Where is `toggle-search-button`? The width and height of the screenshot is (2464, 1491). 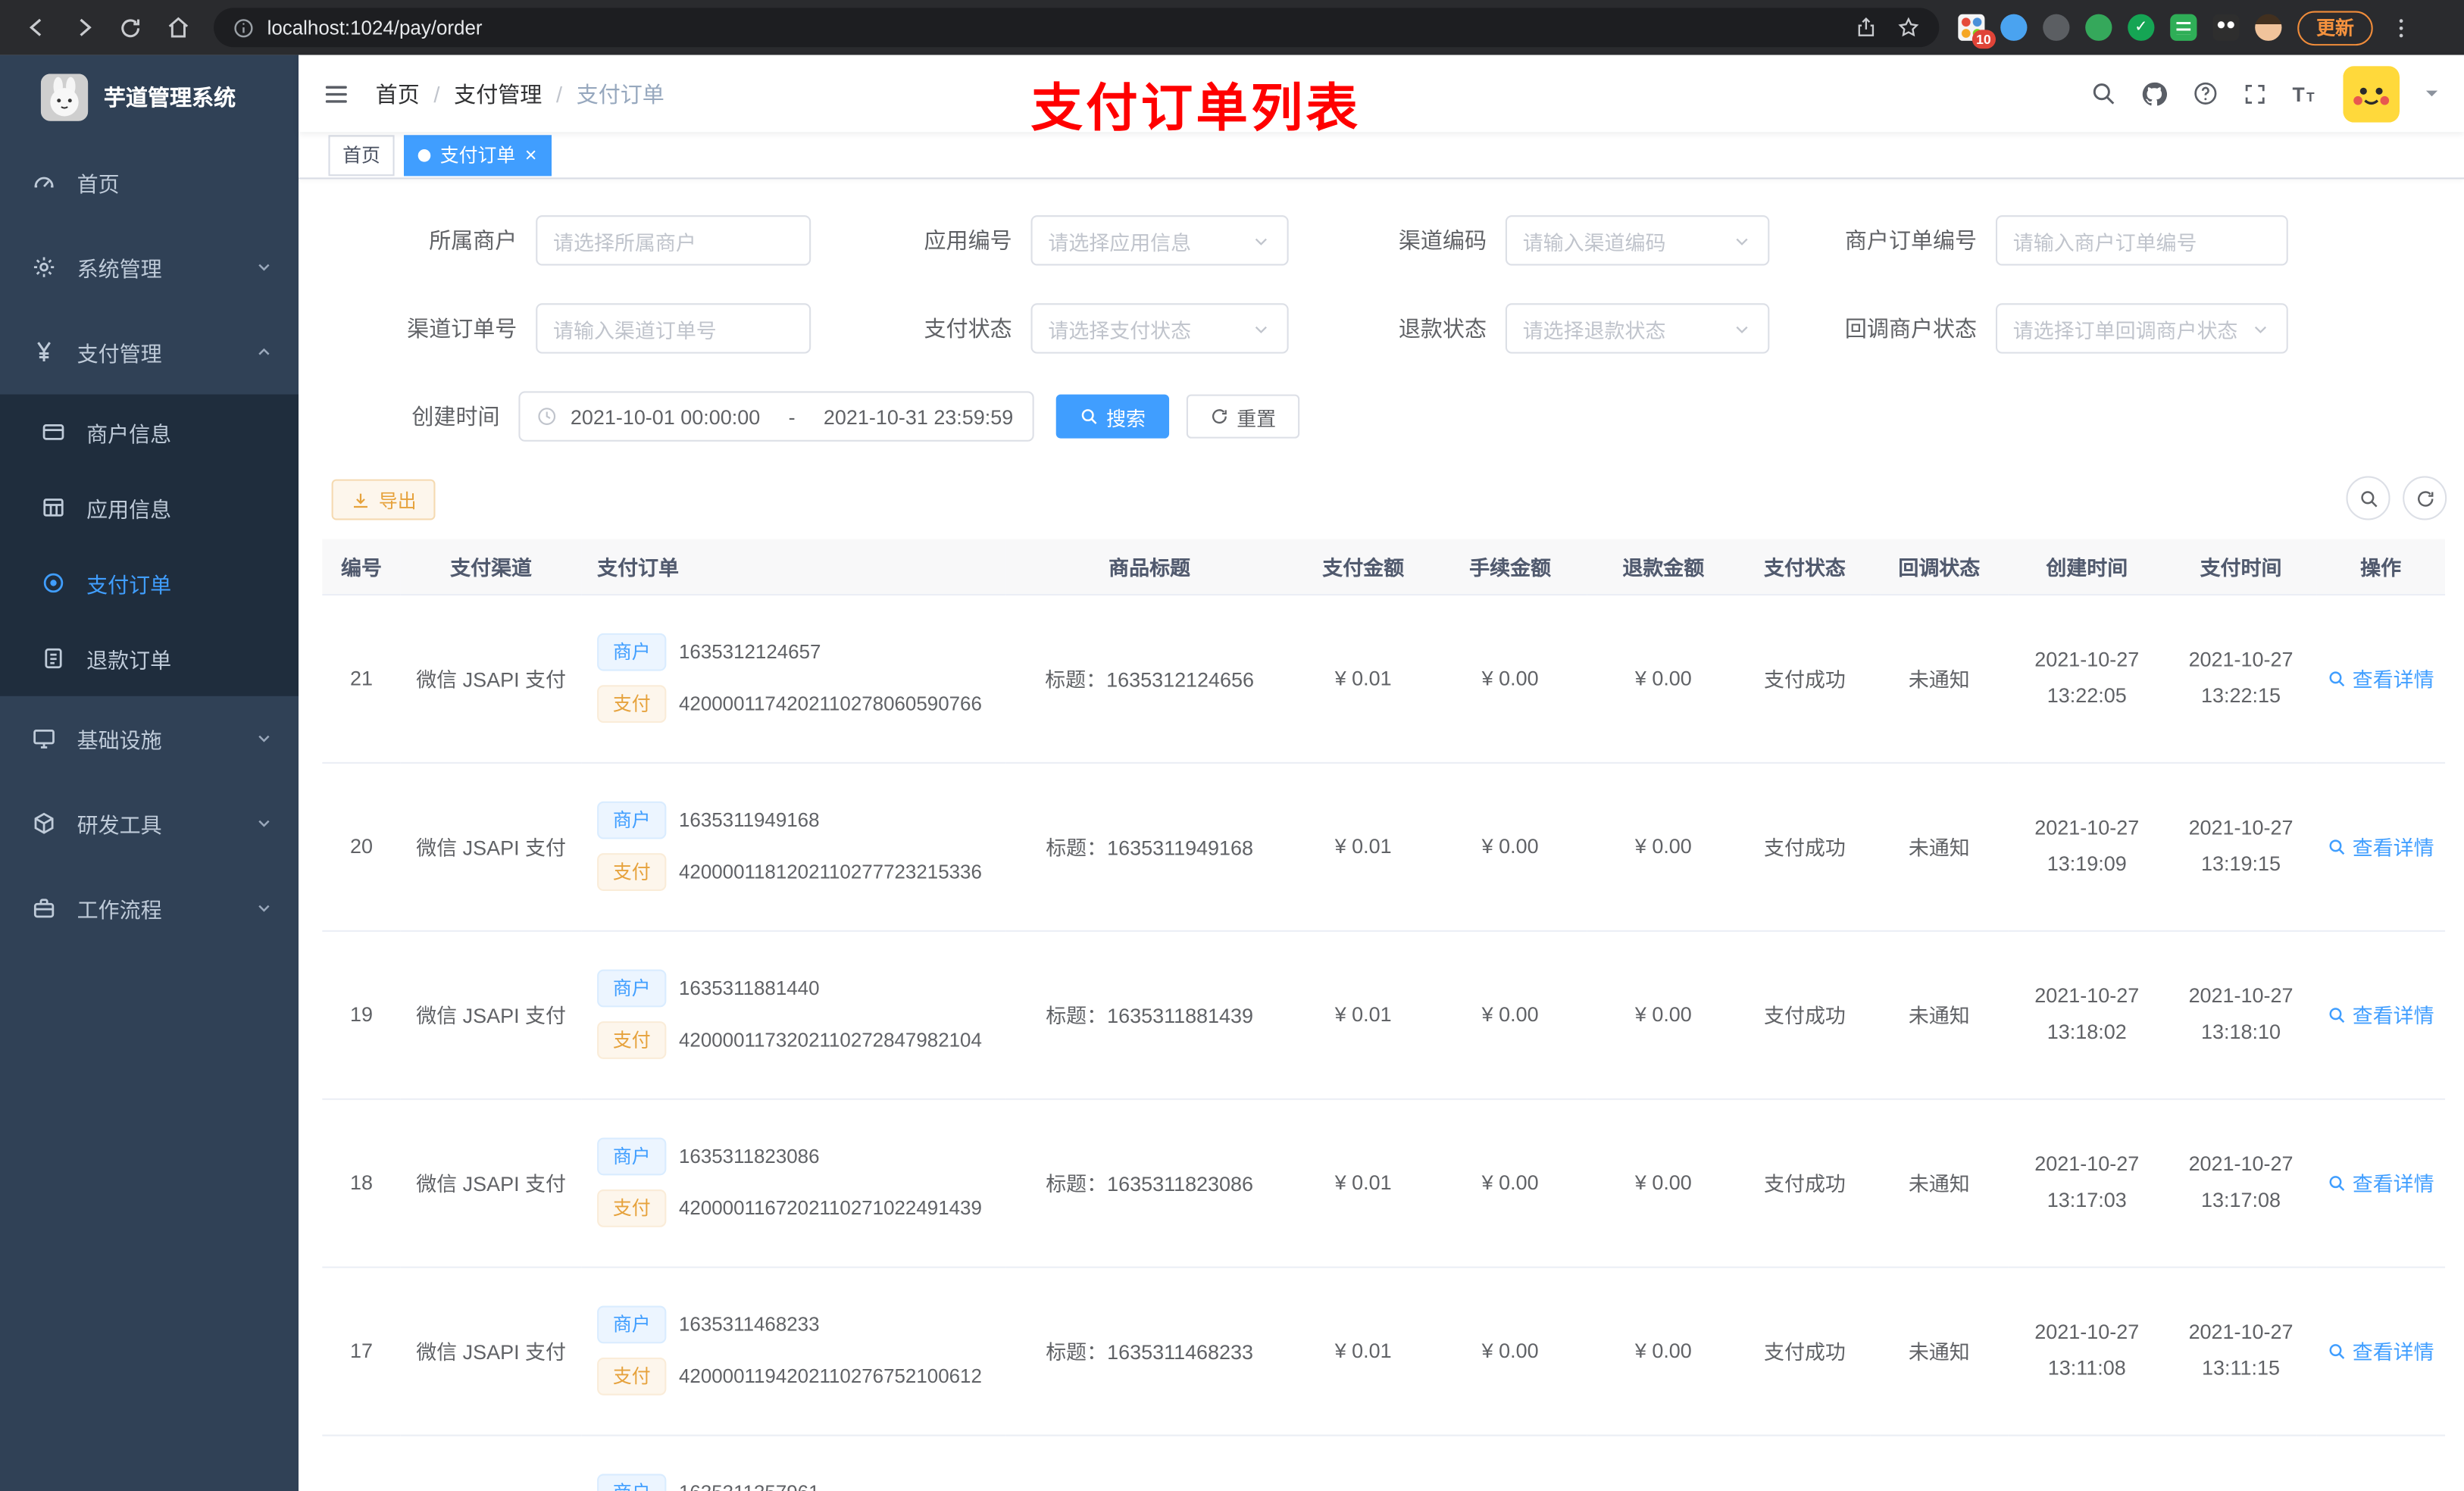 toggle-search-button is located at coordinates (2368, 498).